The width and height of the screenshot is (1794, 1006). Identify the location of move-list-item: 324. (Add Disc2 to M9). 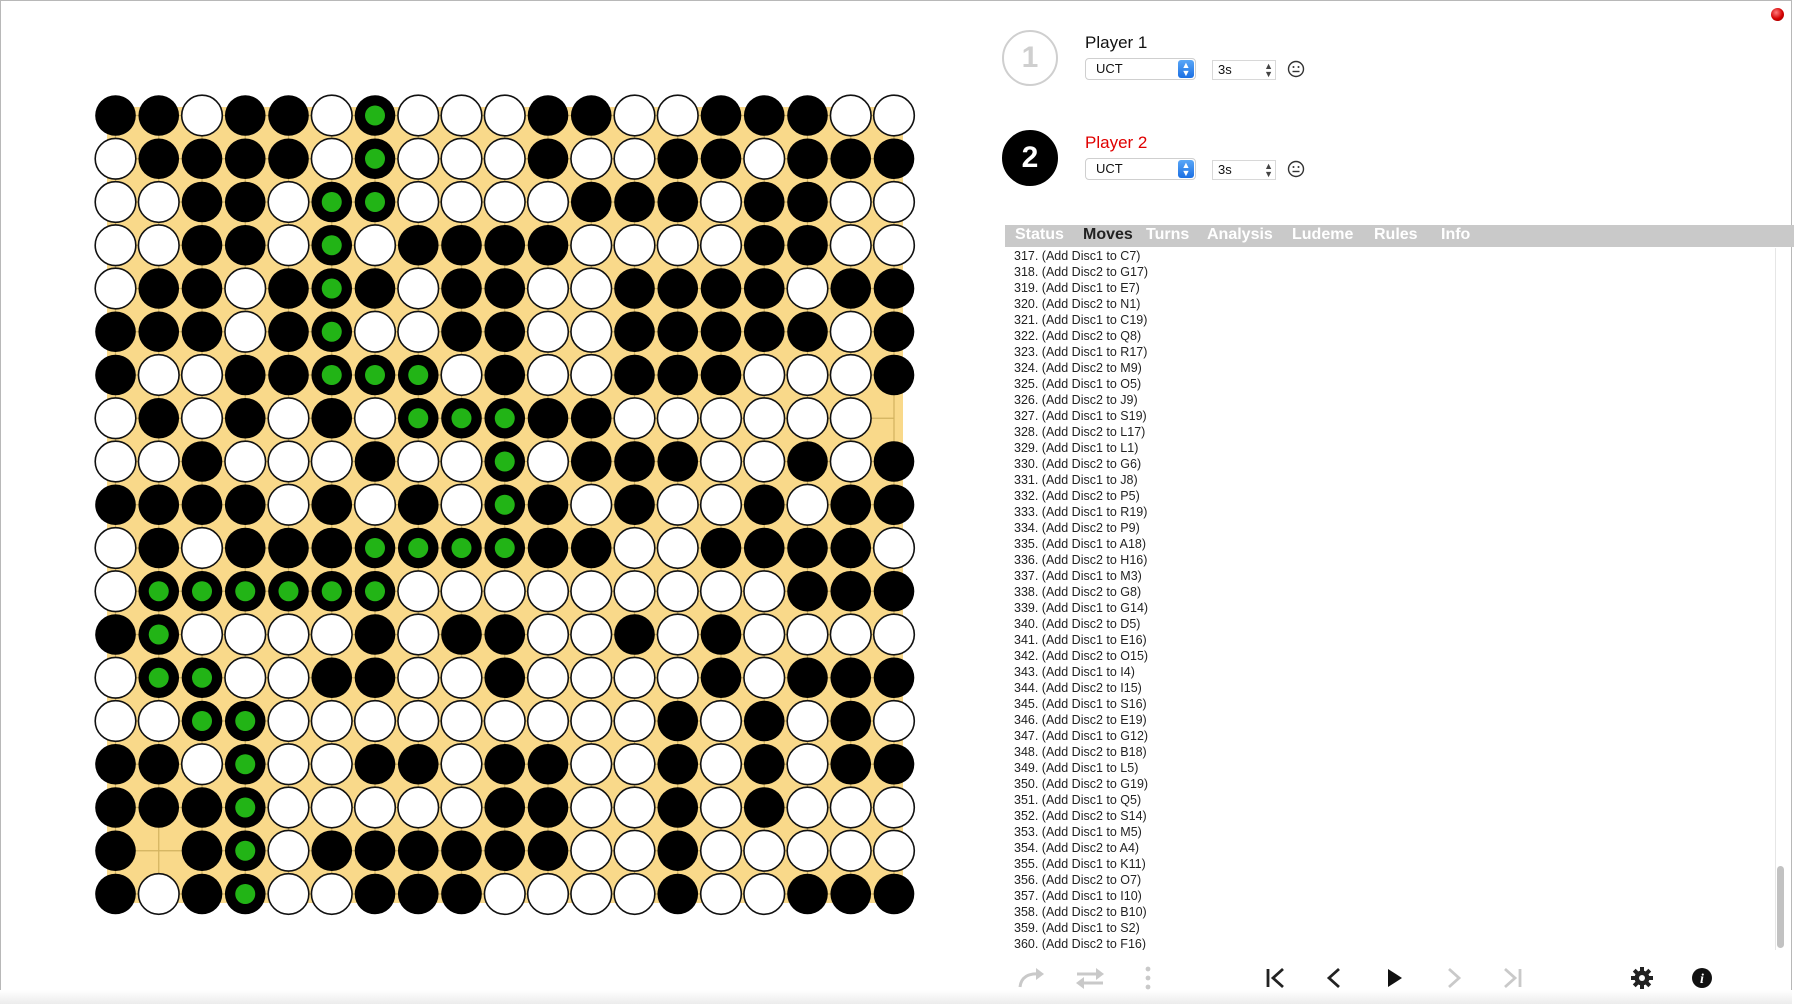
(1164, 368).